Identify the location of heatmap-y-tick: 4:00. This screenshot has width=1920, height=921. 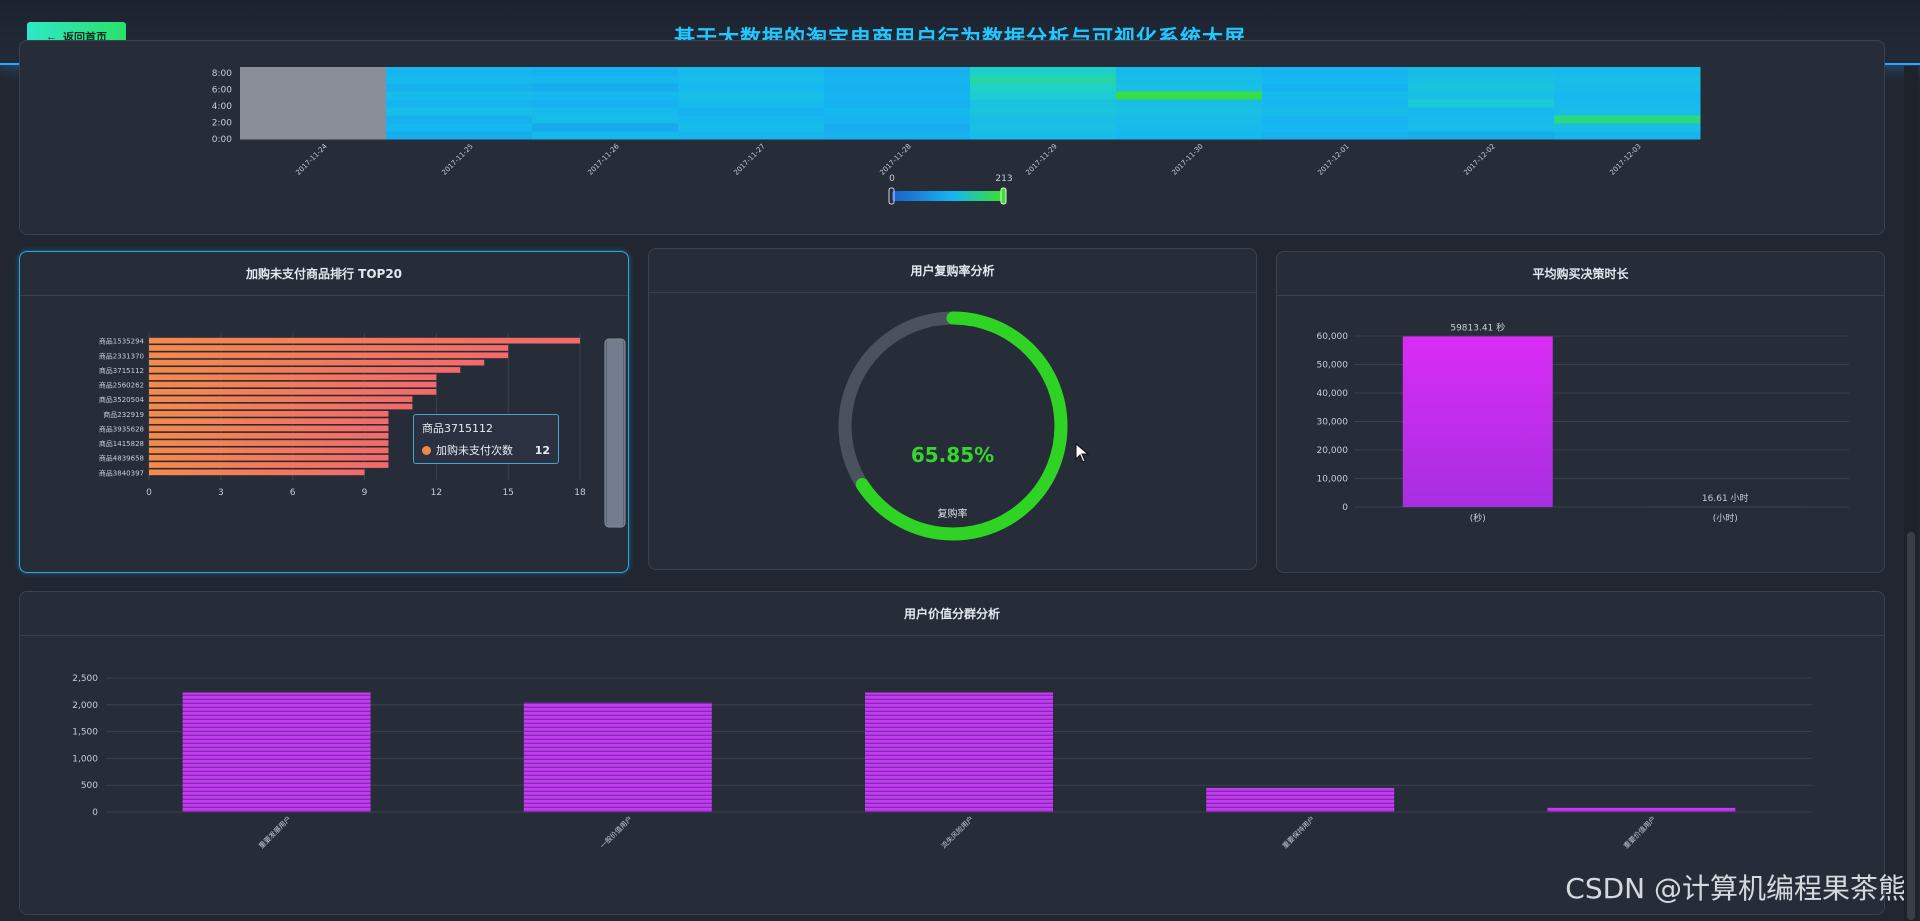
(222, 107).